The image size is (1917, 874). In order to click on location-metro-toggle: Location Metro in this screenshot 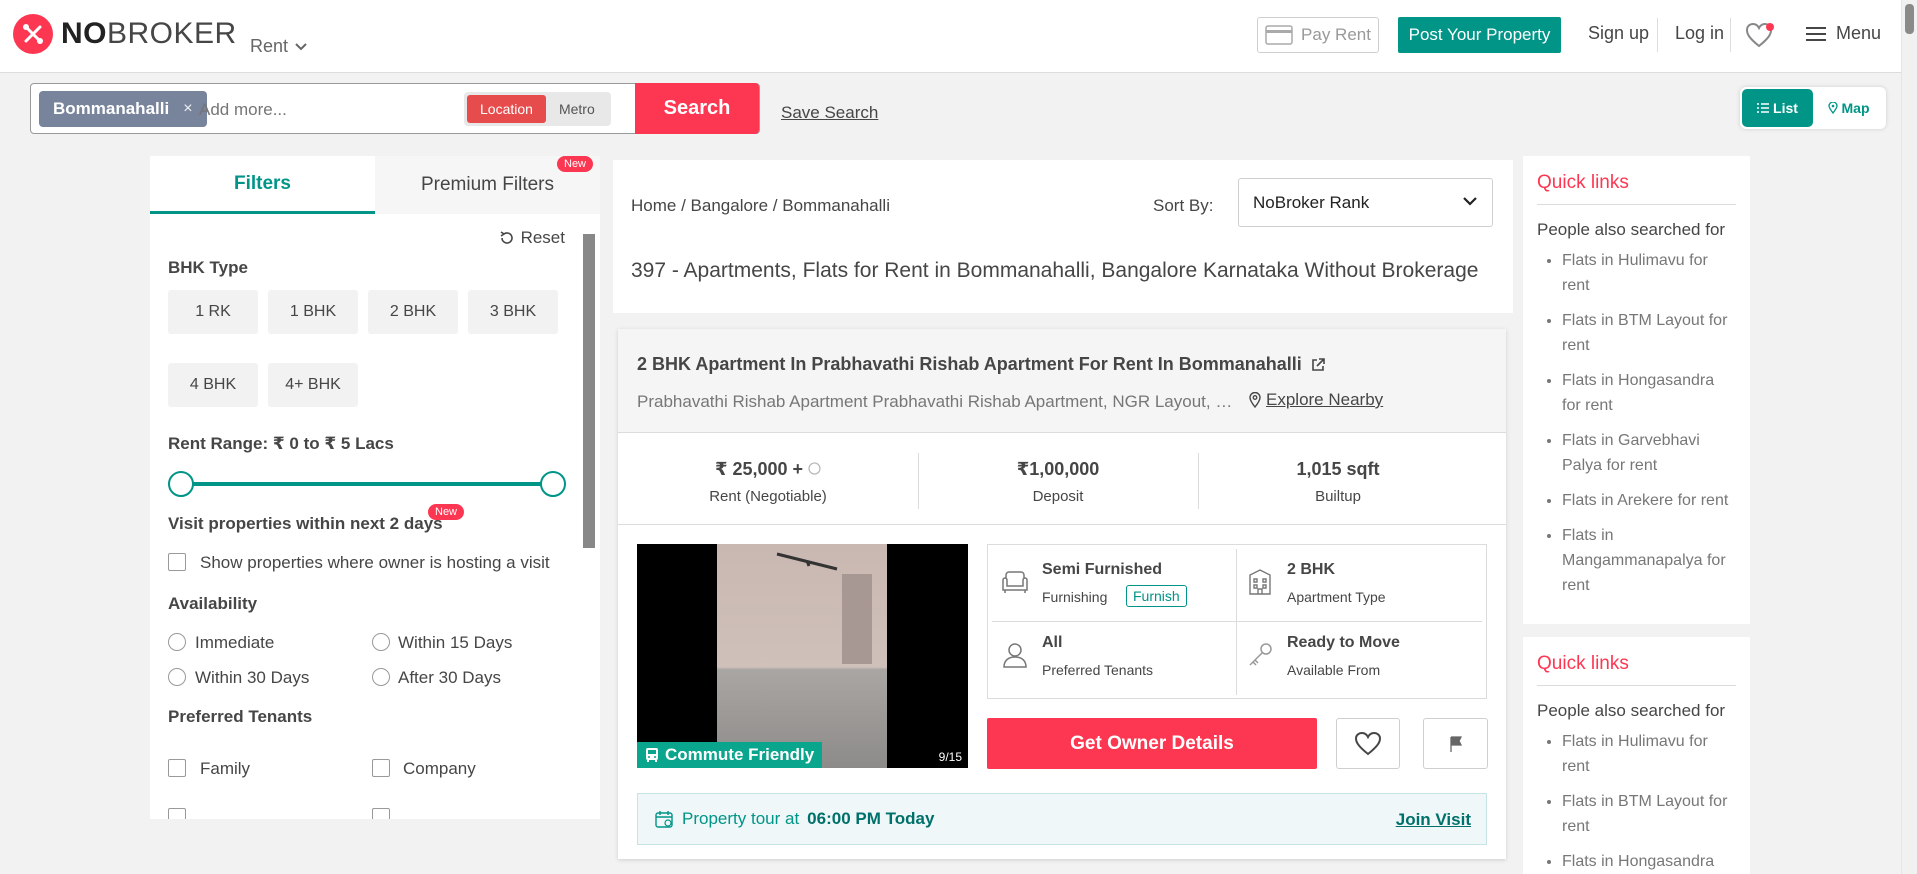, I will do `click(537, 109)`.